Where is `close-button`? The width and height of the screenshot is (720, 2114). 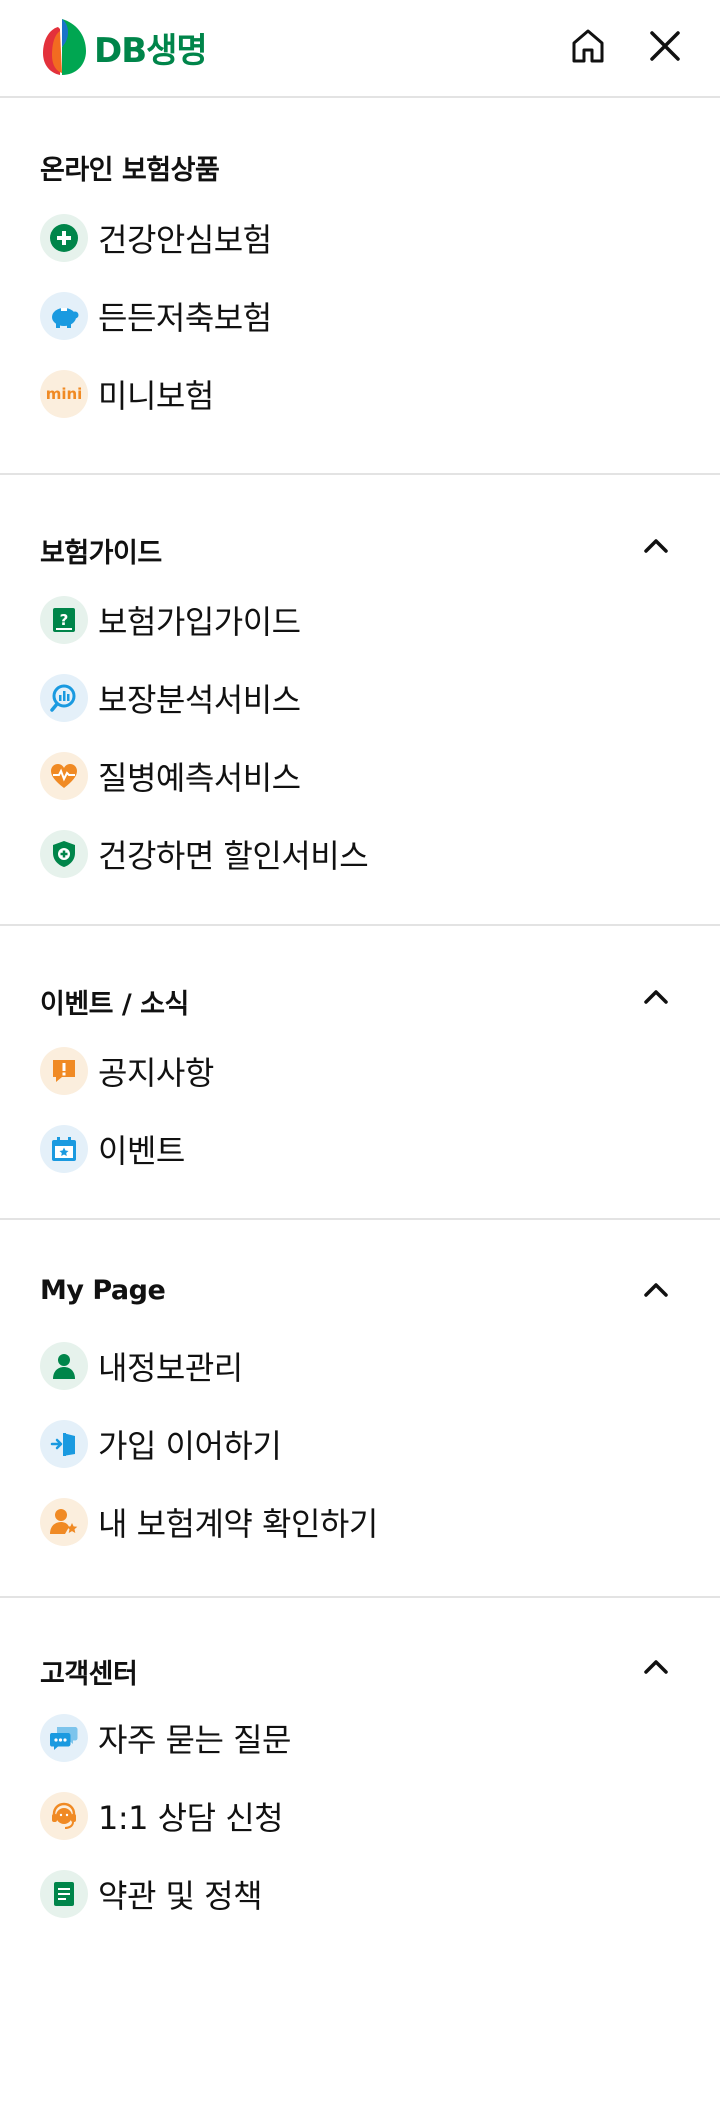
close-button is located at coordinates (665, 46).